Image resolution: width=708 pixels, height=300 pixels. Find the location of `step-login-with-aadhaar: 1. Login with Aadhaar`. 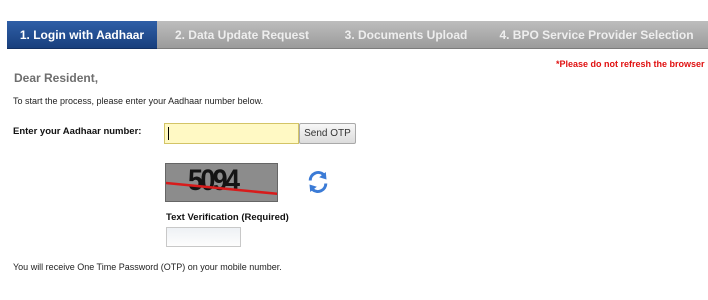

step-login-with-aadhaar: 1. Login with Aadhaar is located at coordinates (82, 35).